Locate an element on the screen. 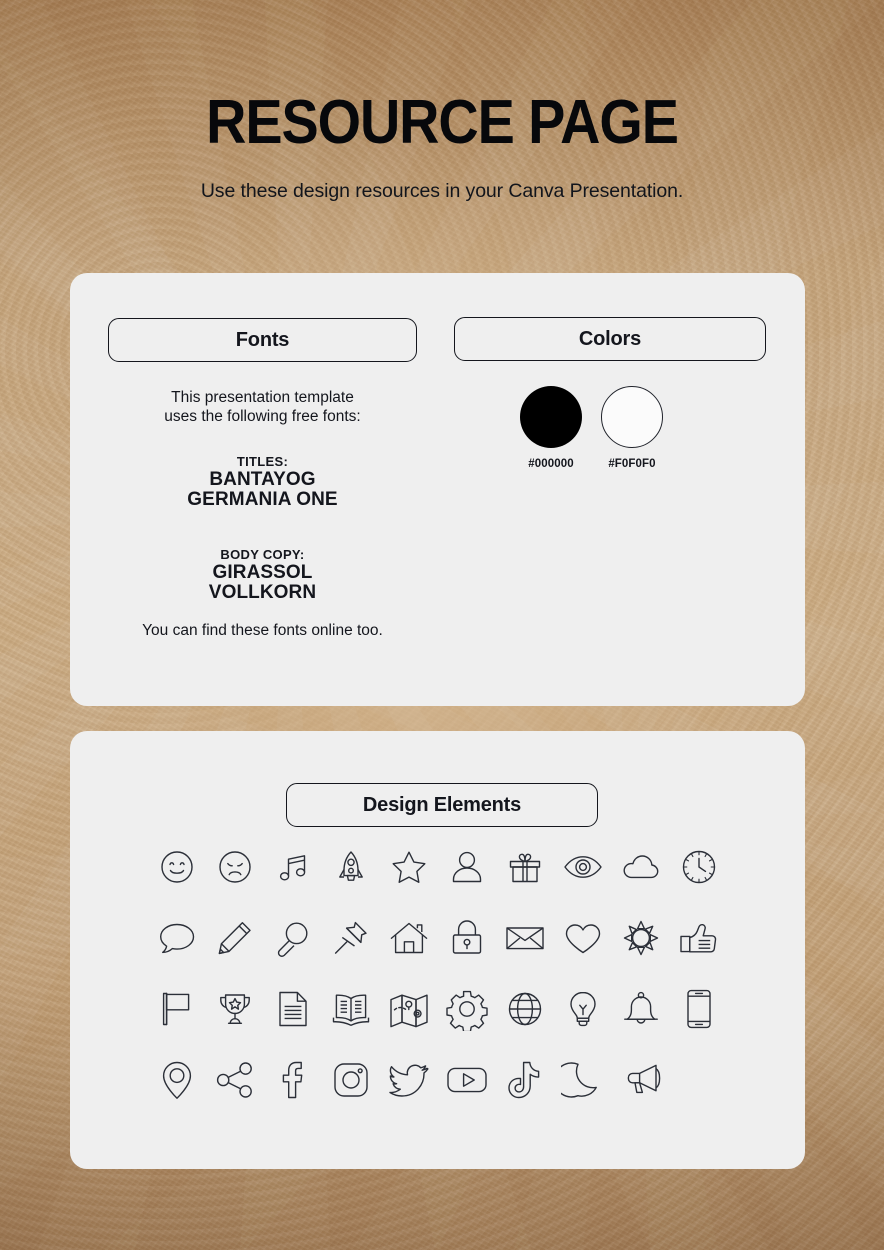 The height and width of the screenshot is (1250, 884). globe-icon is located at coordinates (525, 1009).